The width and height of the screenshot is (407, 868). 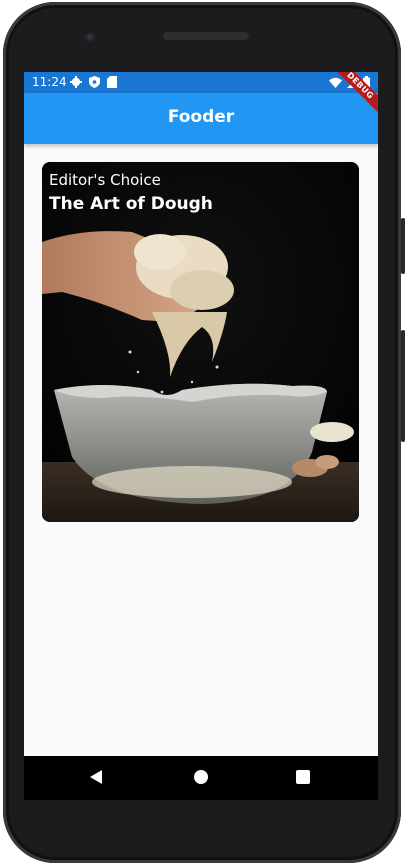 I want to click on system-nav-bar, so click(x=201, y=778).